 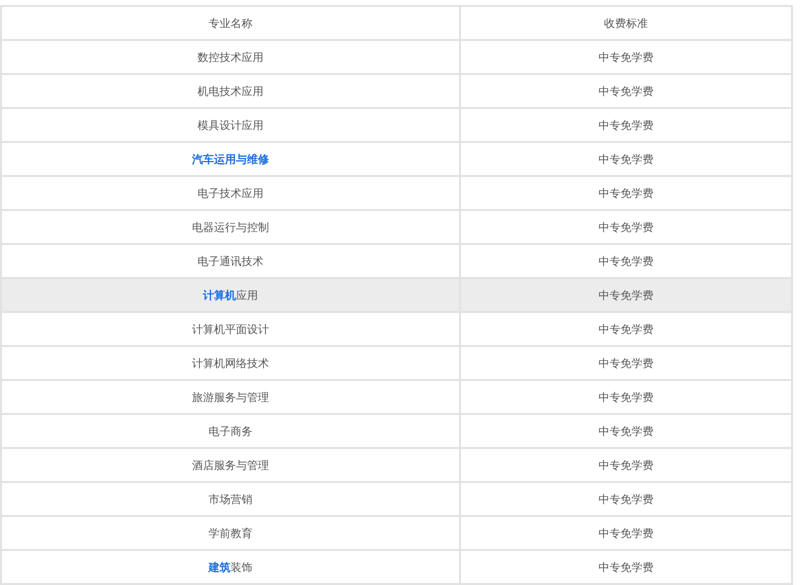 I want to click on column-header: 专业名称, so click(x=230, y=23).